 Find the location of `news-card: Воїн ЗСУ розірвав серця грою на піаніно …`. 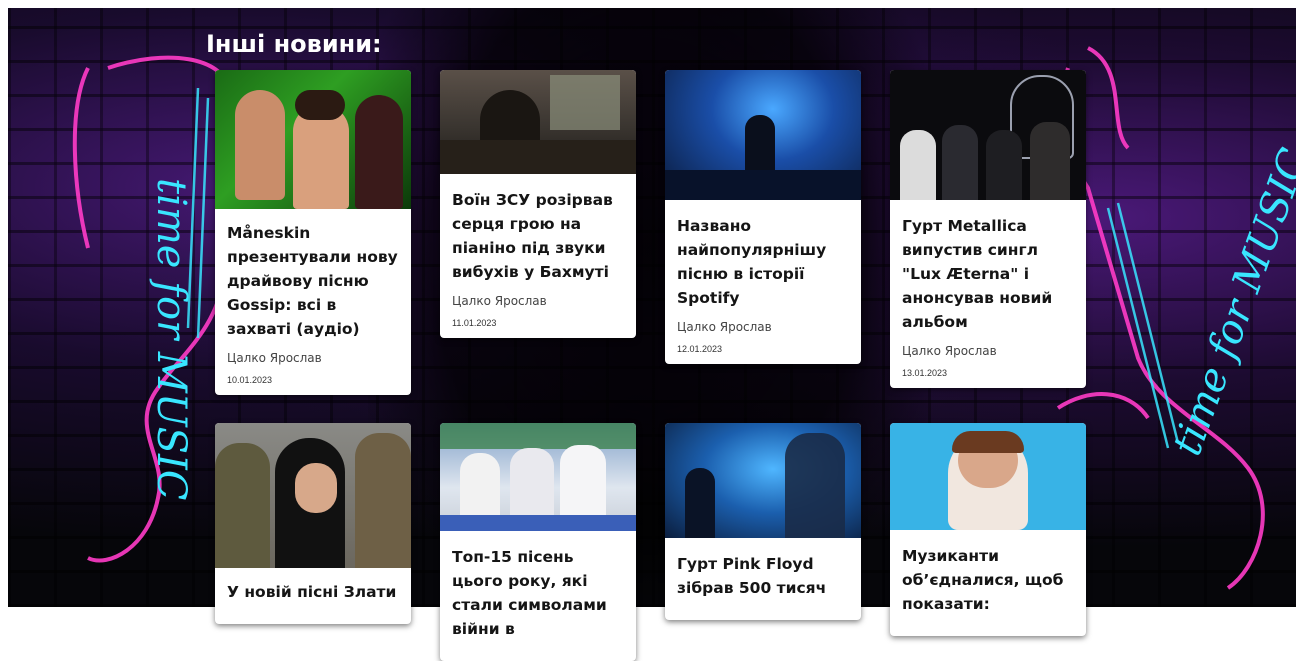

news-card: Воїн ЗСУ розірвав серця грою на піаніно … is located at coordinates (538, 204).